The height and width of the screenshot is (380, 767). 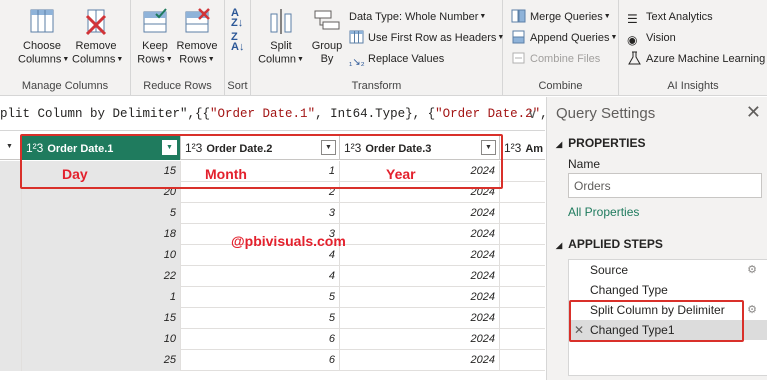 I want to click on group-reduce-rows: Keep Rows▼ Remove Rows▼ Reduce Rows, so click(x=178, y=48).